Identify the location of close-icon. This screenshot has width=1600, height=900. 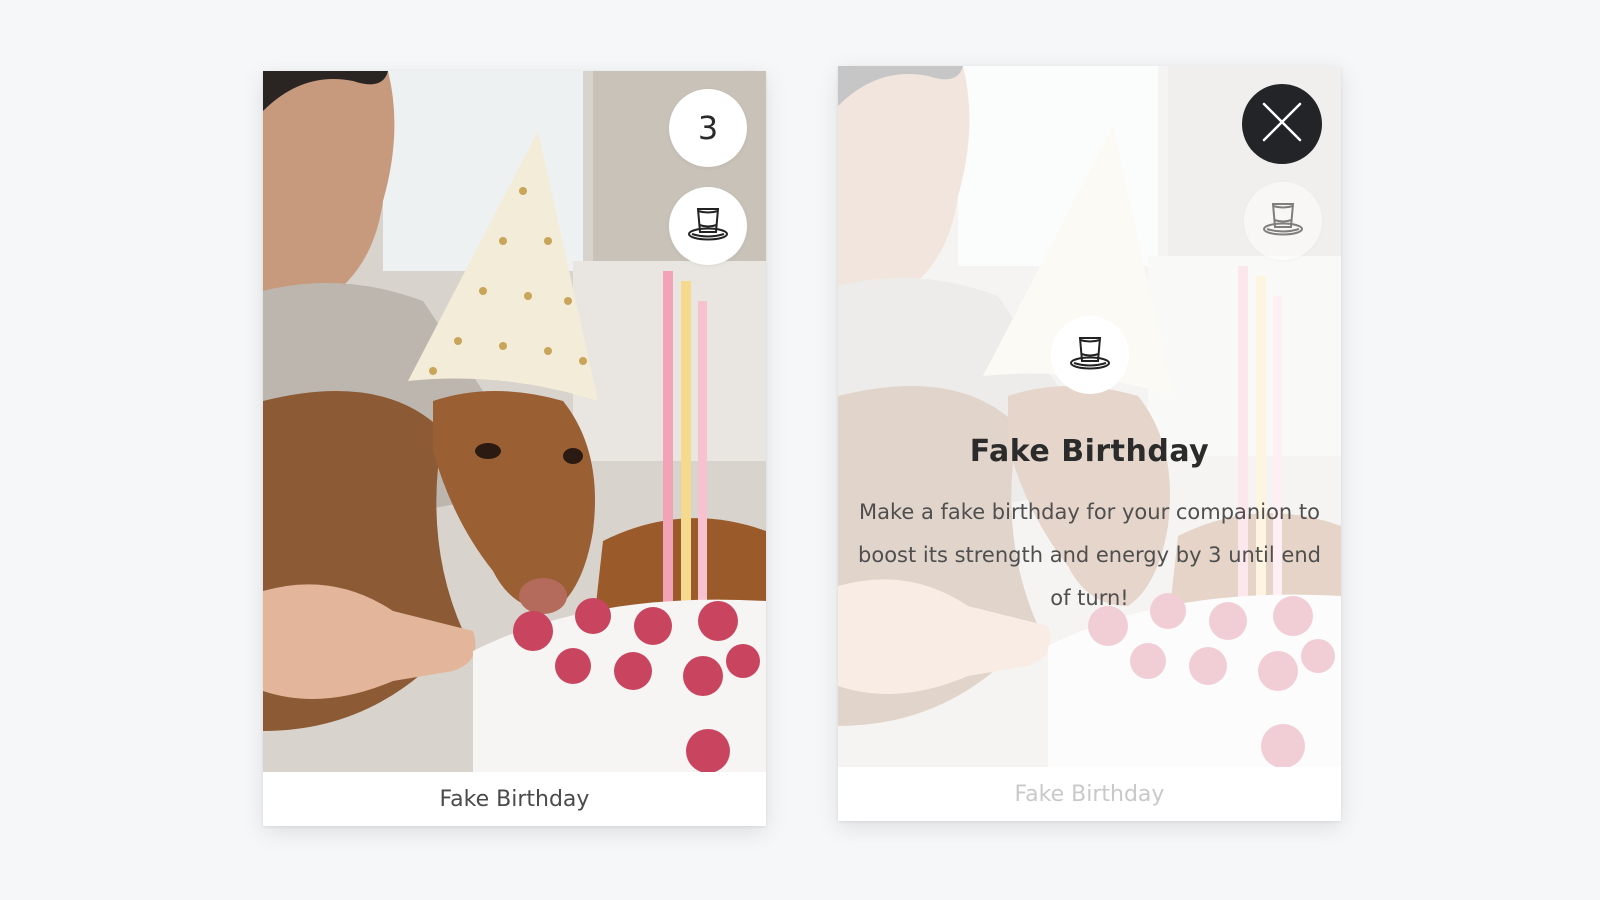
(1282, 124).